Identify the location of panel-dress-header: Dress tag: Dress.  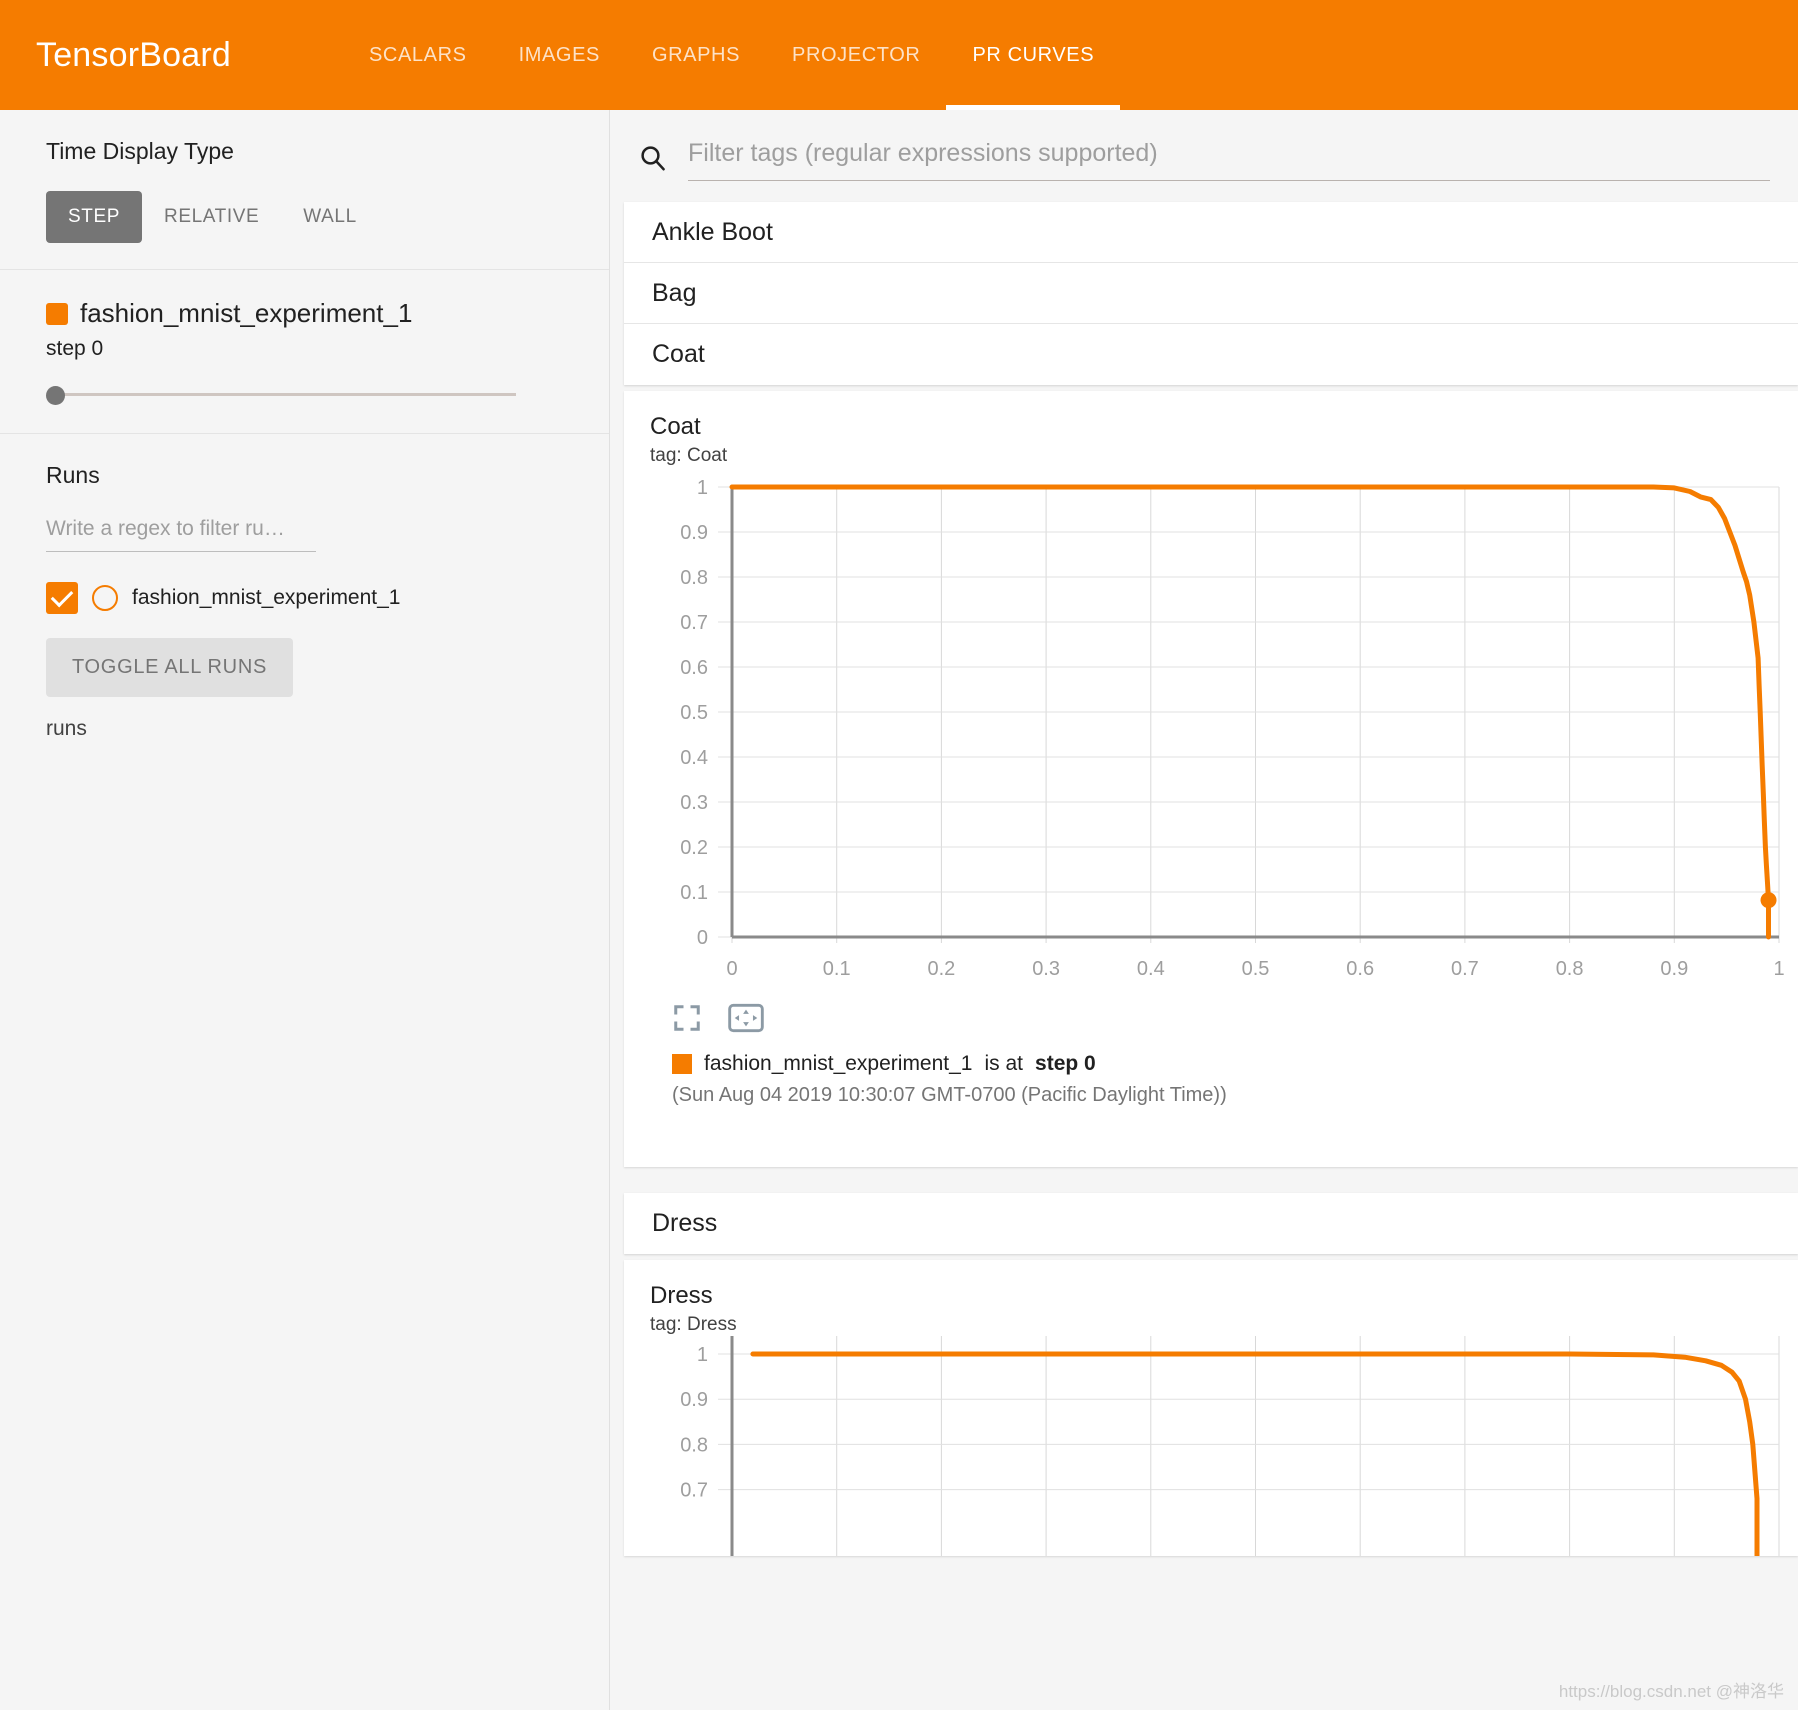
(1211, 1298).